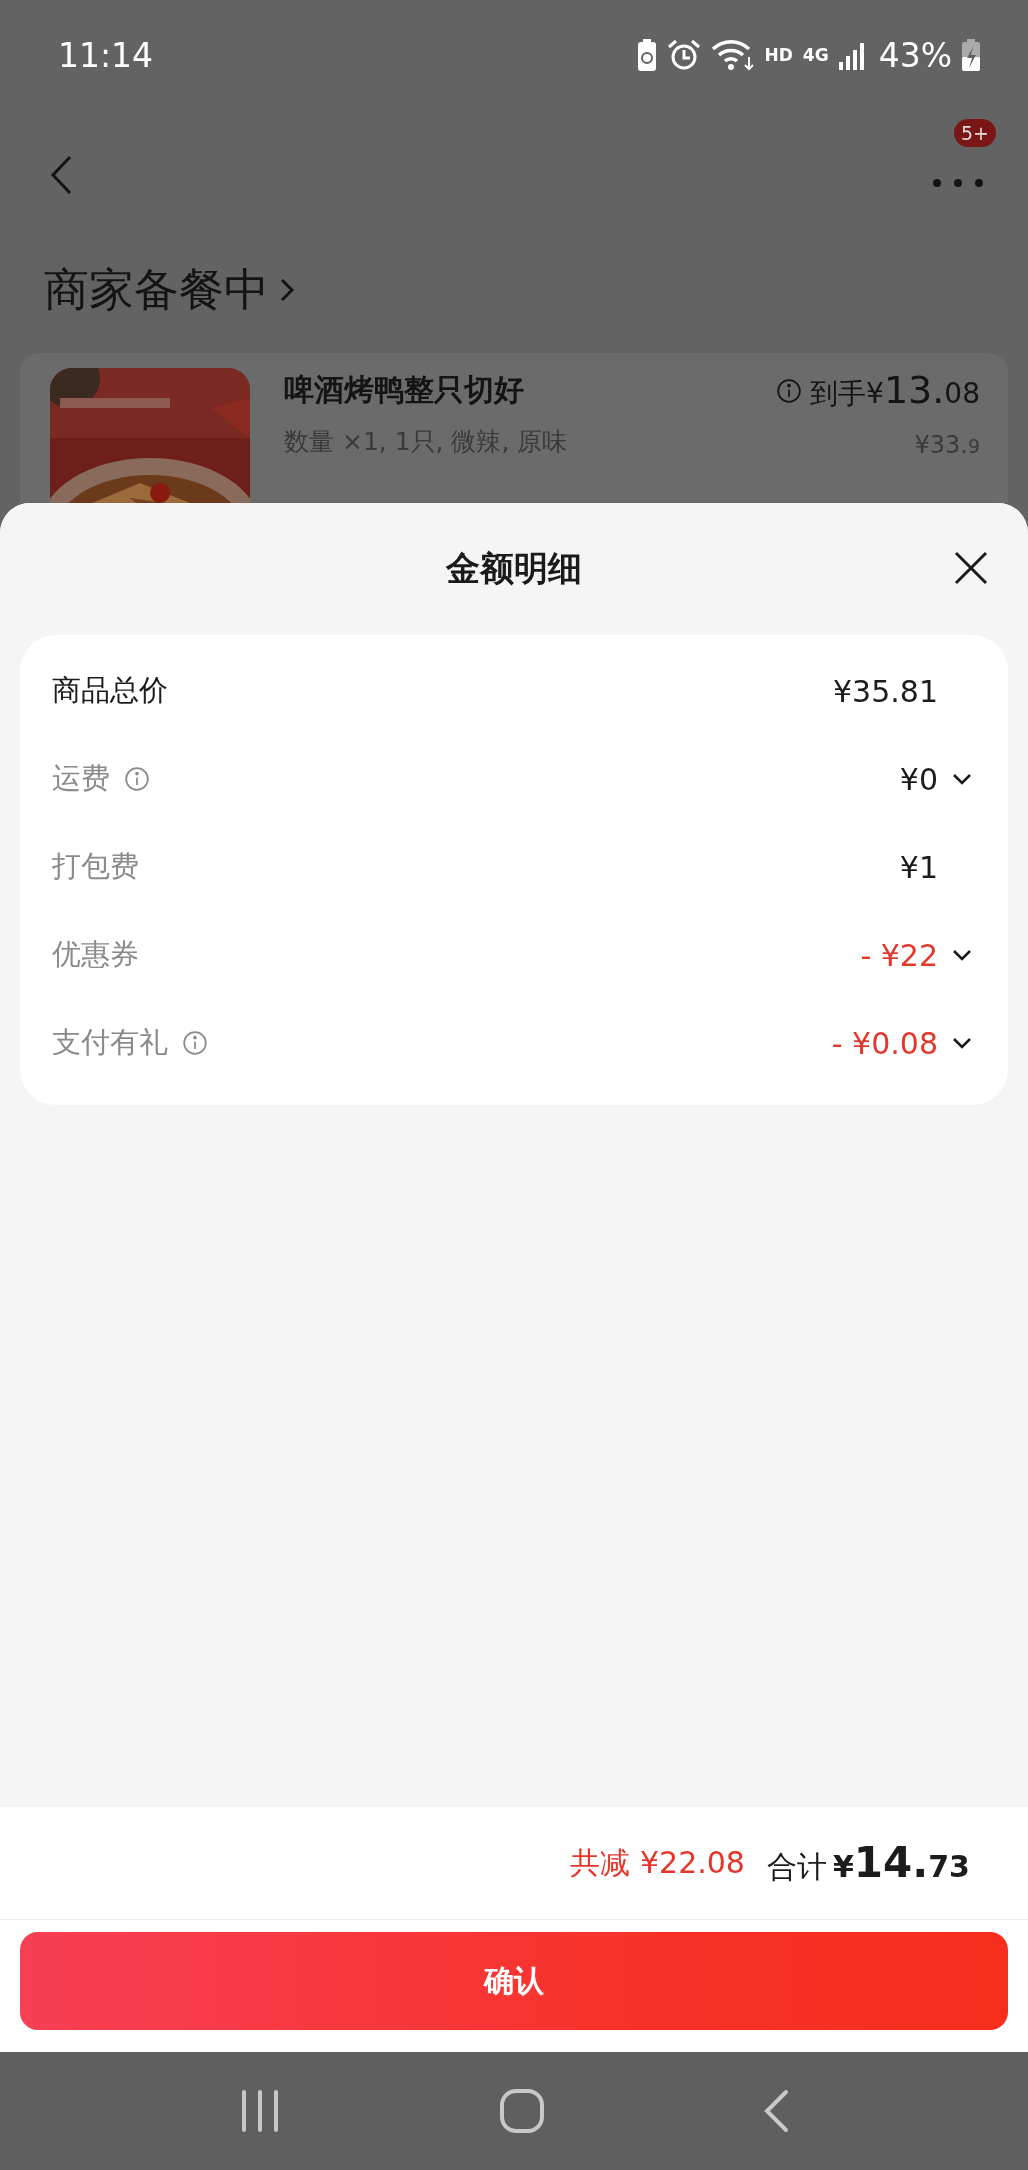  I want to click on fee-label: 打包费, so click(95, 866).